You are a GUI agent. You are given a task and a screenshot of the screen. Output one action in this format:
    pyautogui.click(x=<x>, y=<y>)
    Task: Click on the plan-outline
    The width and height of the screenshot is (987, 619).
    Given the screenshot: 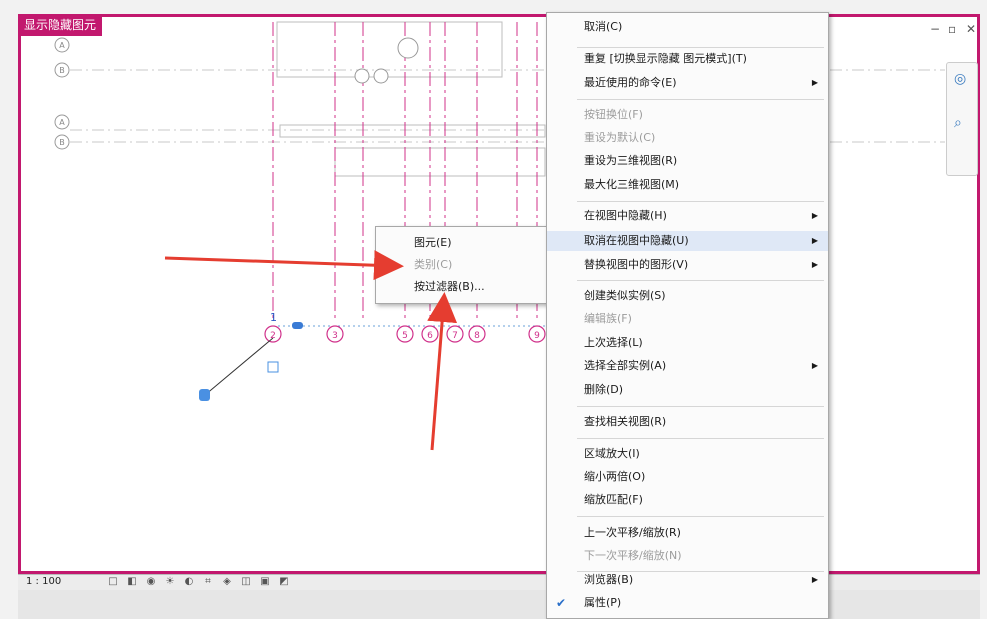 What is the action you would take?
    pyautogui.click(x=389, y=49)
    